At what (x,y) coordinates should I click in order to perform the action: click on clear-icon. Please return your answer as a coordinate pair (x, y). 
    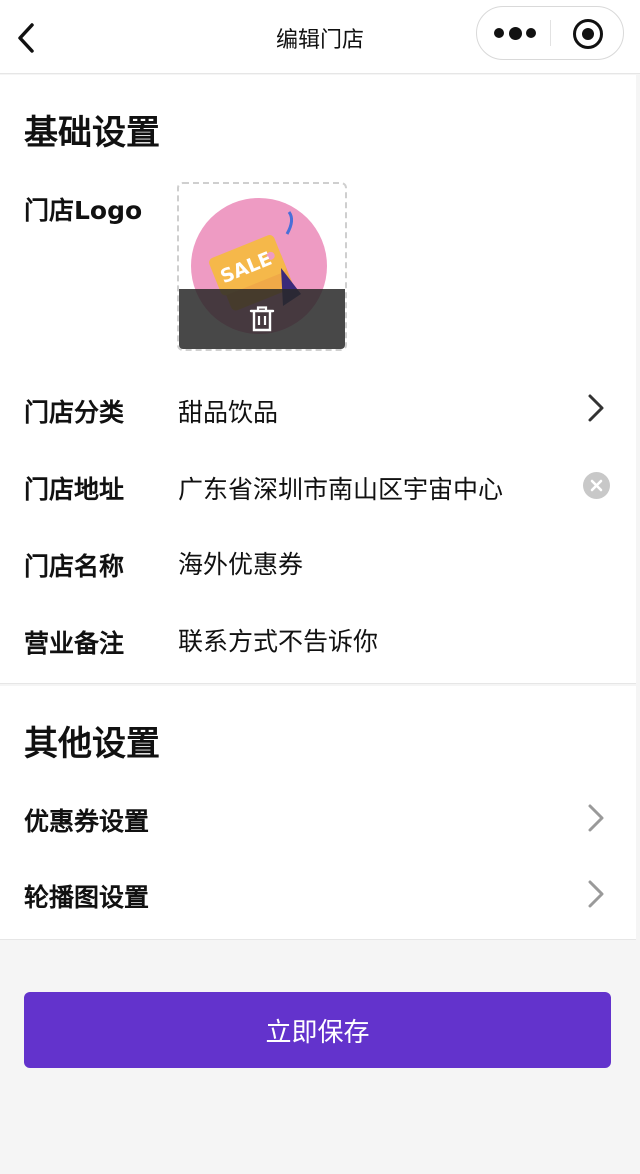
    Looking at the image, I should click on (596, 485).